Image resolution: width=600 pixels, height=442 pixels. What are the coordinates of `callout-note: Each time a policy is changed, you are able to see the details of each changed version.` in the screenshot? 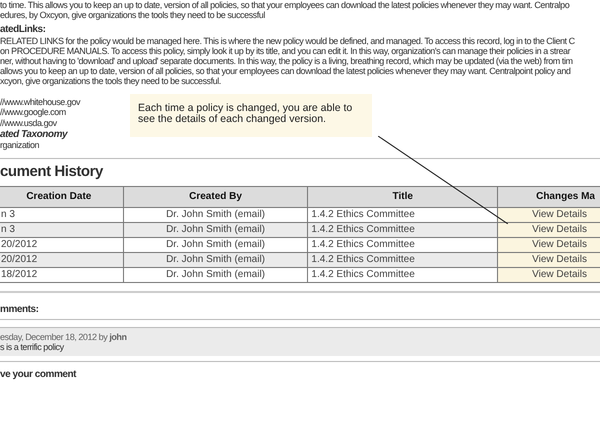 It's located at (251, 115).